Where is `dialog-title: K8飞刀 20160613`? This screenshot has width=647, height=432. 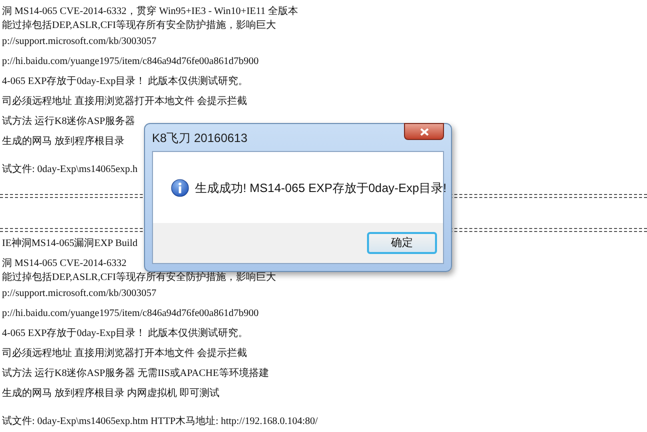
dialog-title: K8飞刀 20160613 is located at coordinates (200, 138).